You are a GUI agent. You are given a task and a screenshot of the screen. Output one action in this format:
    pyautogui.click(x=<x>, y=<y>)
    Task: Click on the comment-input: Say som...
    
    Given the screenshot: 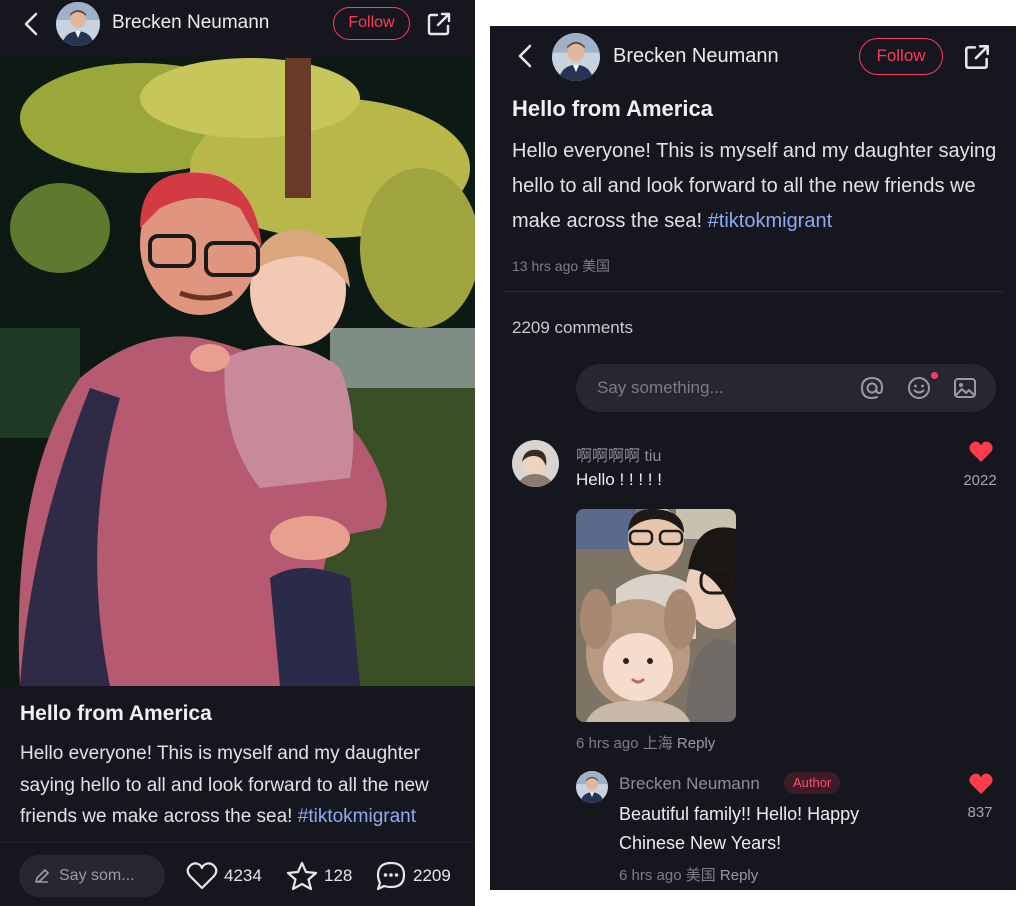 What is the action you would take?
    pyautogui.click(x=92, y=876)
    